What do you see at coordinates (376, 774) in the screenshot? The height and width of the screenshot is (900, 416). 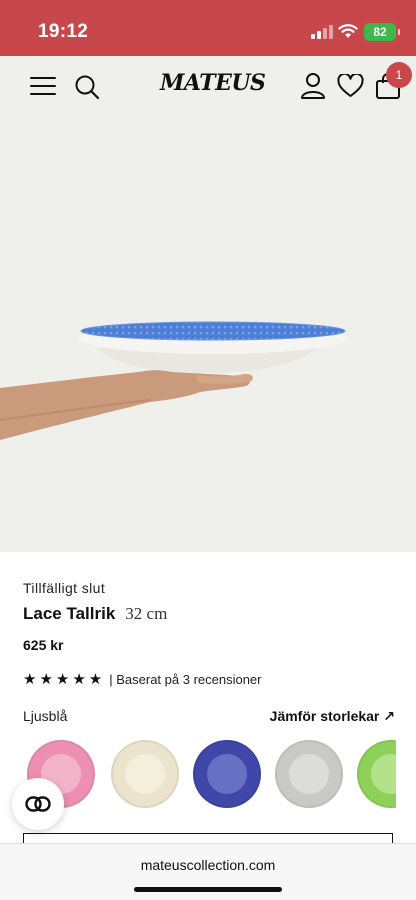 I see `color-swatch-lime` at bounding box center [376, 774].